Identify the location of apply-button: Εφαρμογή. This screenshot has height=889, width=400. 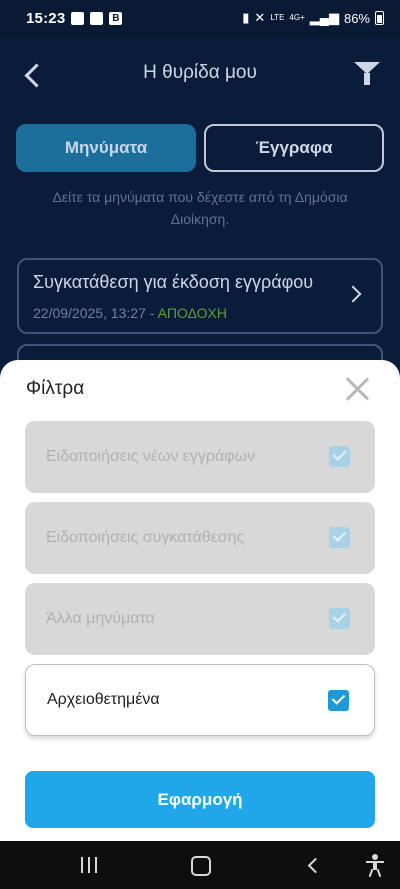
(200, 799).